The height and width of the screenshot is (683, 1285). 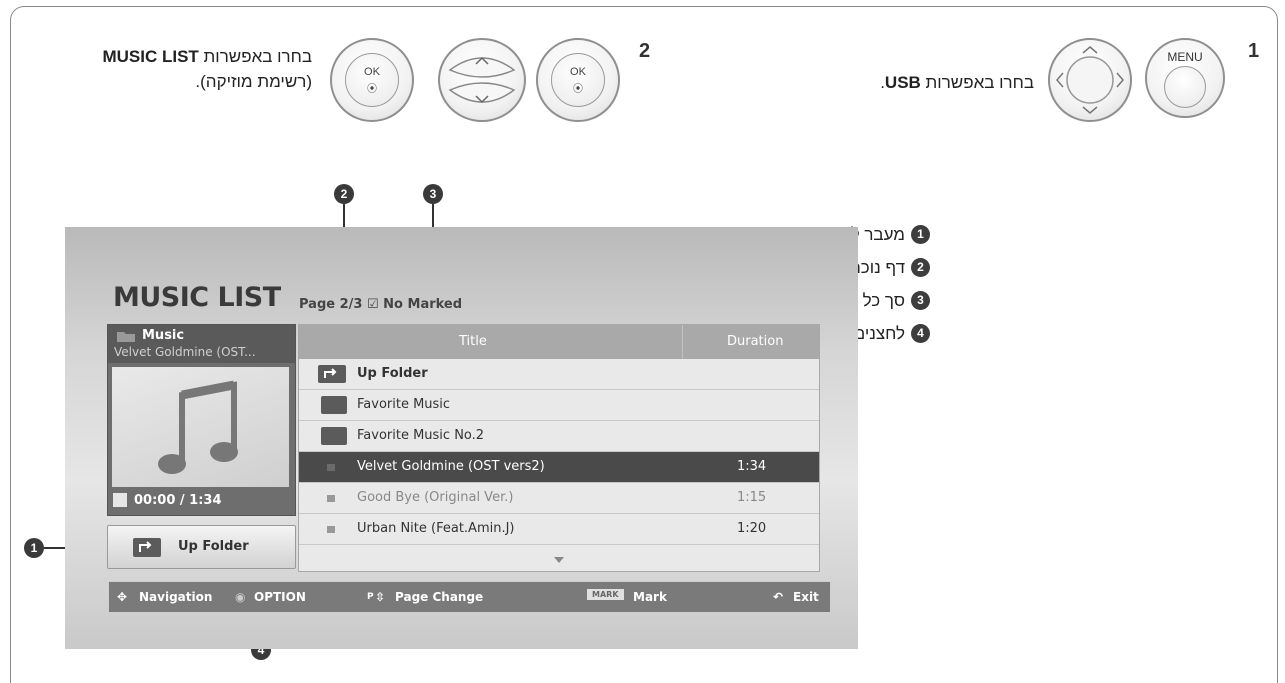 I want to click on page-change-label: Page Change, so click(x=439, y=597).